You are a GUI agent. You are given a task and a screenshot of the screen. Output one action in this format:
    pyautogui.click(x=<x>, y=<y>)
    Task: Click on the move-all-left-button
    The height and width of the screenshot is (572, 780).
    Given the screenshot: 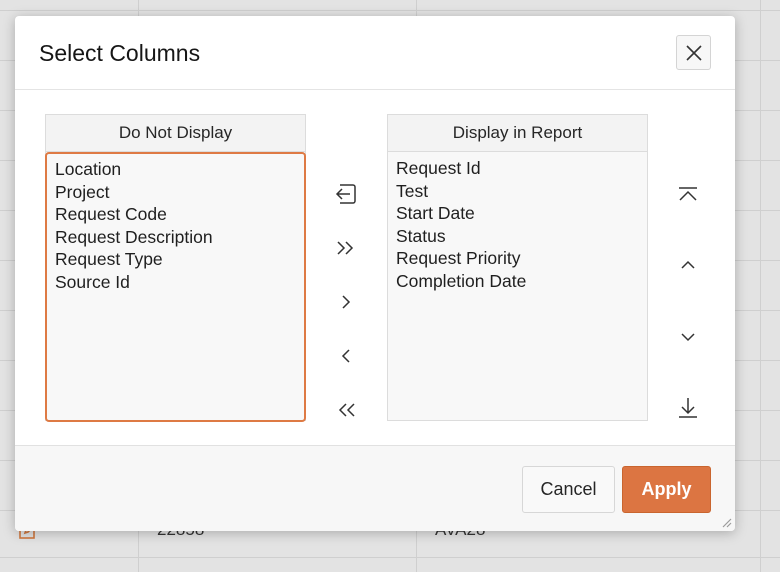 What is the action you would take?
    pyautogui.click(x=346, y=410)
    